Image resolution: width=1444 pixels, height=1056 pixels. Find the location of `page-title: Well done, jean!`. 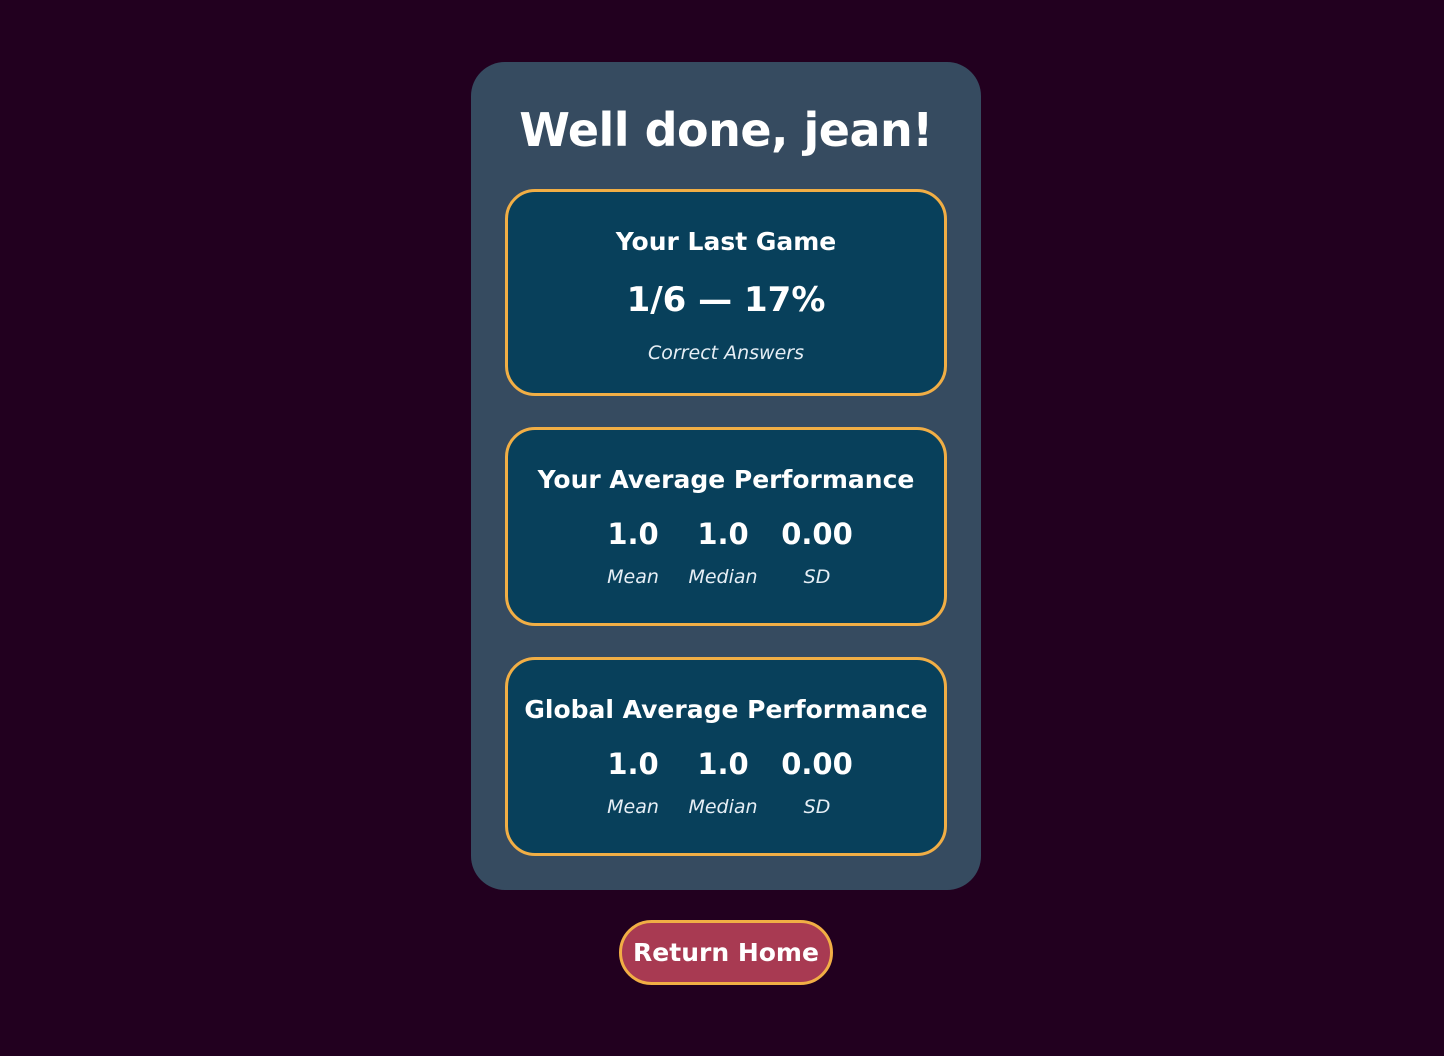

page-title: Well done, jean! is located at coordinates (726, 130).